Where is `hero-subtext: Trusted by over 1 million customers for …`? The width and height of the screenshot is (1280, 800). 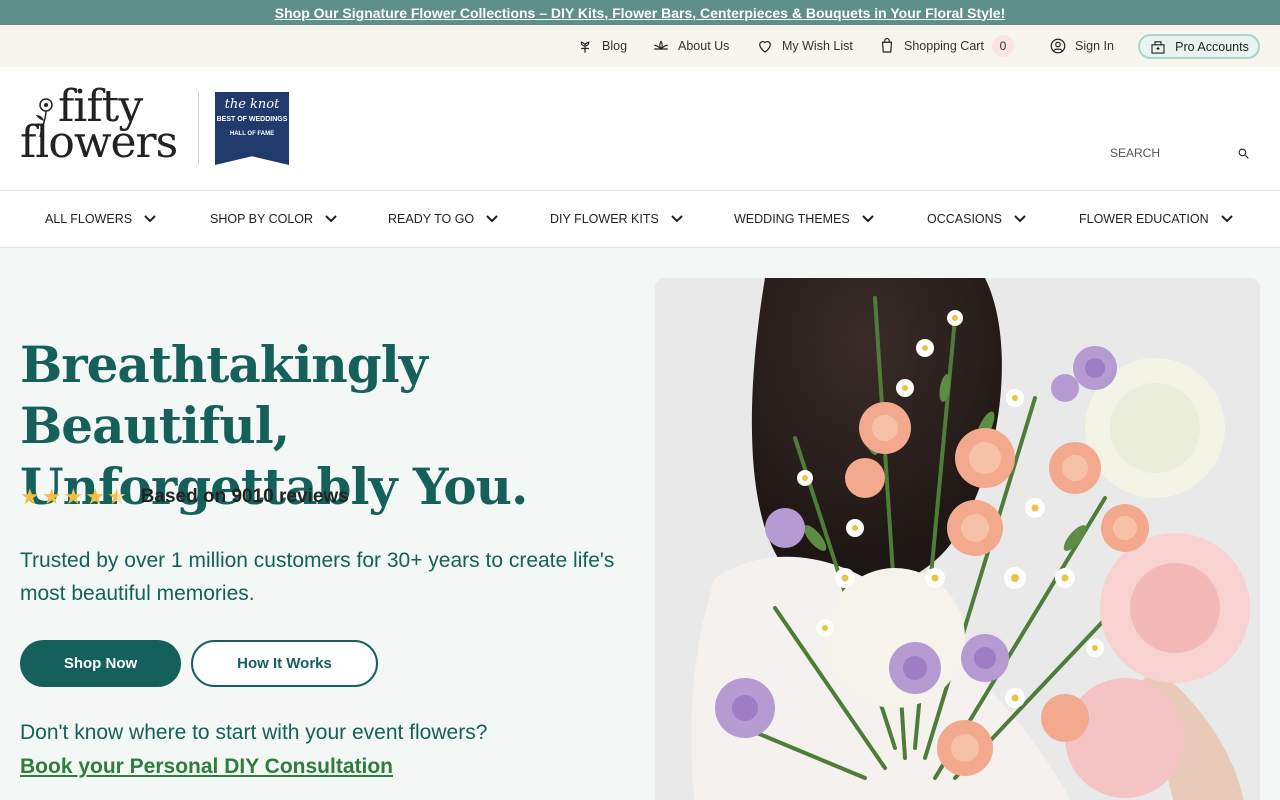 hero-subtext: Trusted by over 1 million customers for … is located at coordinates (317, 577).